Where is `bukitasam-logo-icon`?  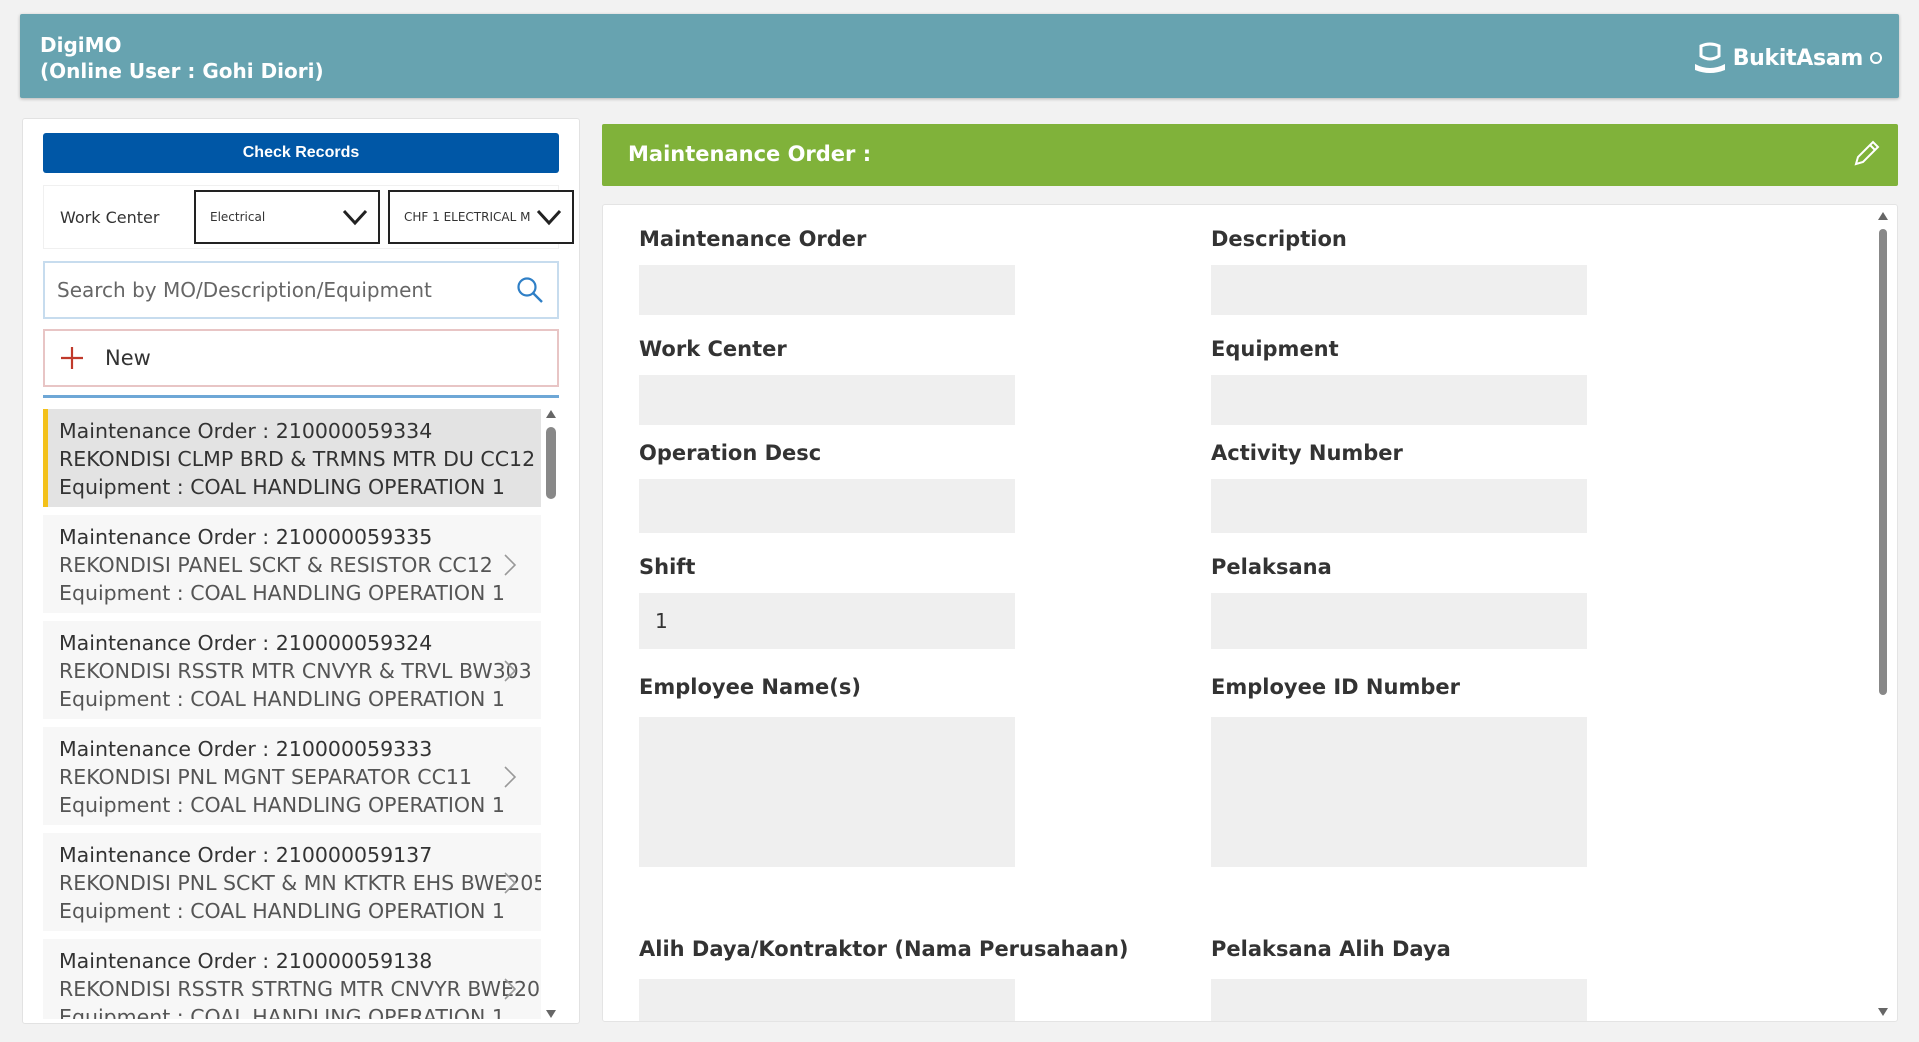
bukitasam-logo-icon is located at coordinates (1709, 57).